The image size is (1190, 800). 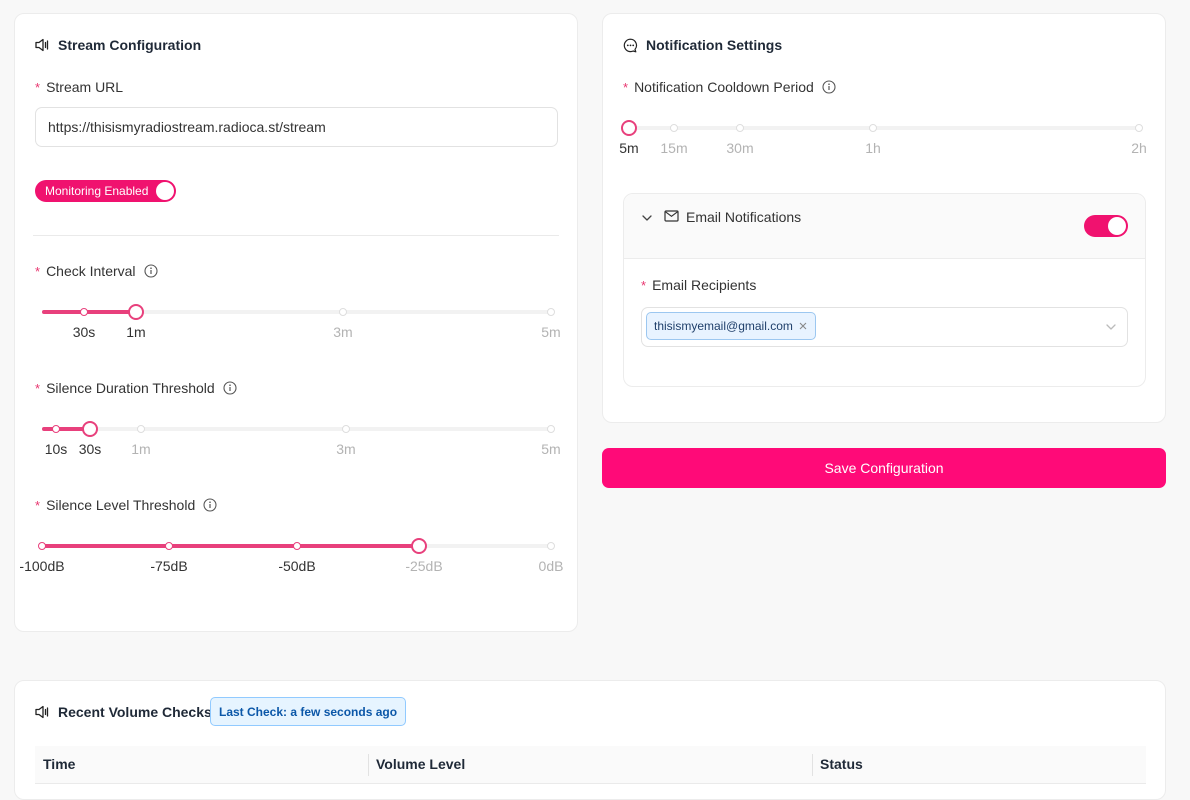 What do you see at coordinates (841, 764) in the screenshot?
I see `column-header-status: Status` at bounding box center [841, 764].